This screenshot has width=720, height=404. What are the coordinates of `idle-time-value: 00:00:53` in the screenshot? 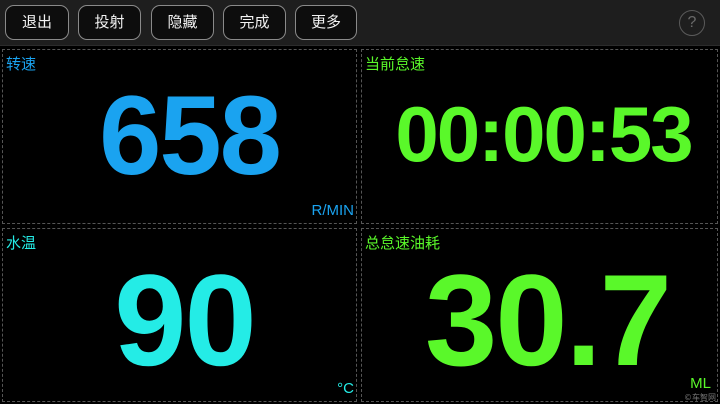 It's located at (544, 134).